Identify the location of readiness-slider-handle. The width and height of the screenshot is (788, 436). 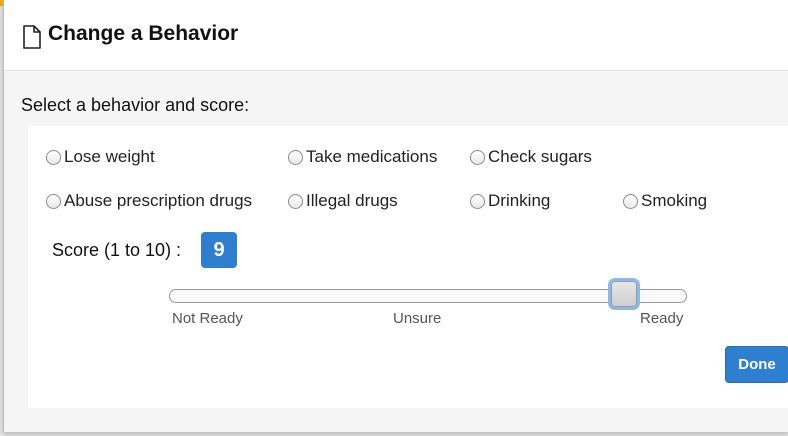
(624, 294).